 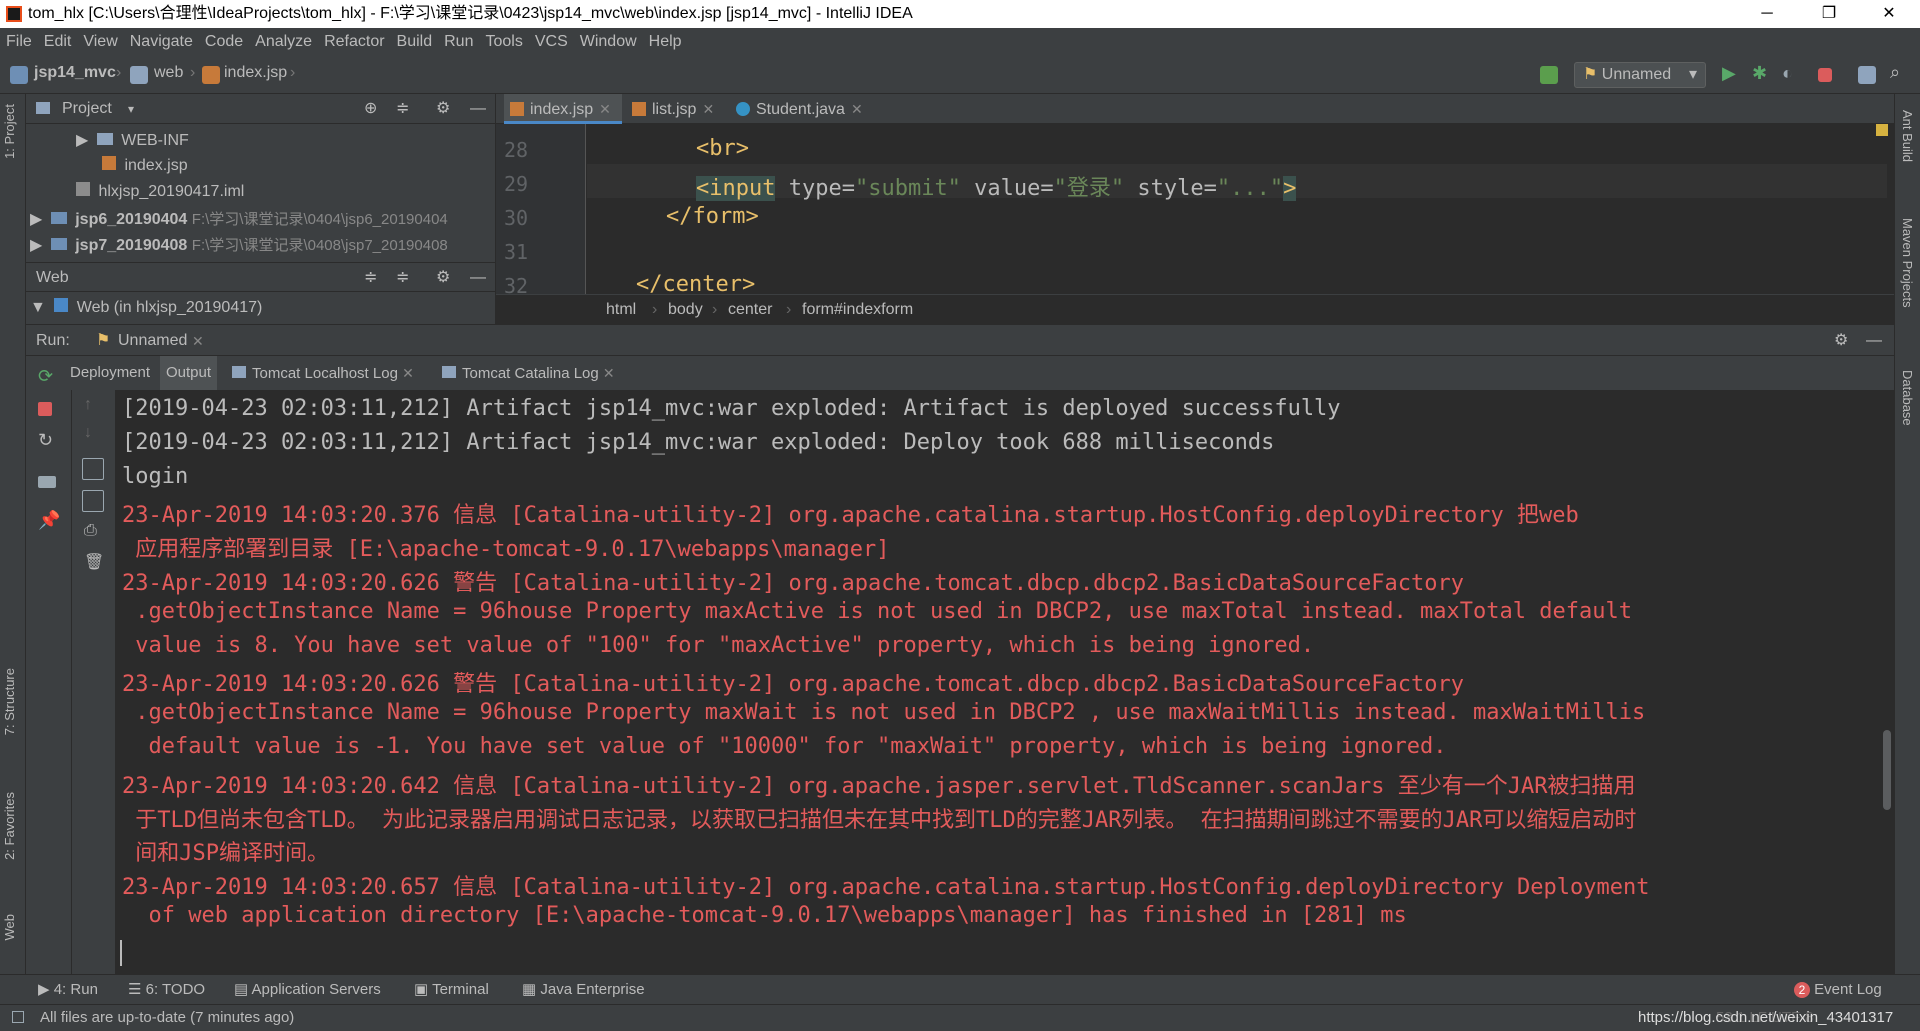 What do you see at coordinates (146, 307) in the screenshot?
I see `tree-item-web-facet: ▼ Web (in hlxjsp_20190417)` at bounding box center [146, 307].